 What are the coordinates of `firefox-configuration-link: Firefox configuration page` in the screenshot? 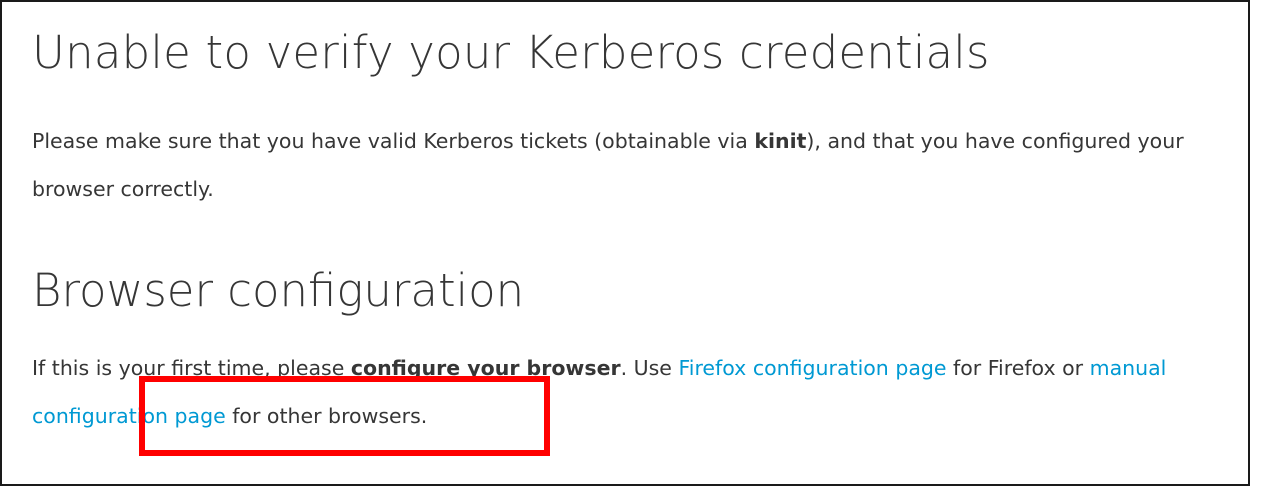 It's located at (812, 368).